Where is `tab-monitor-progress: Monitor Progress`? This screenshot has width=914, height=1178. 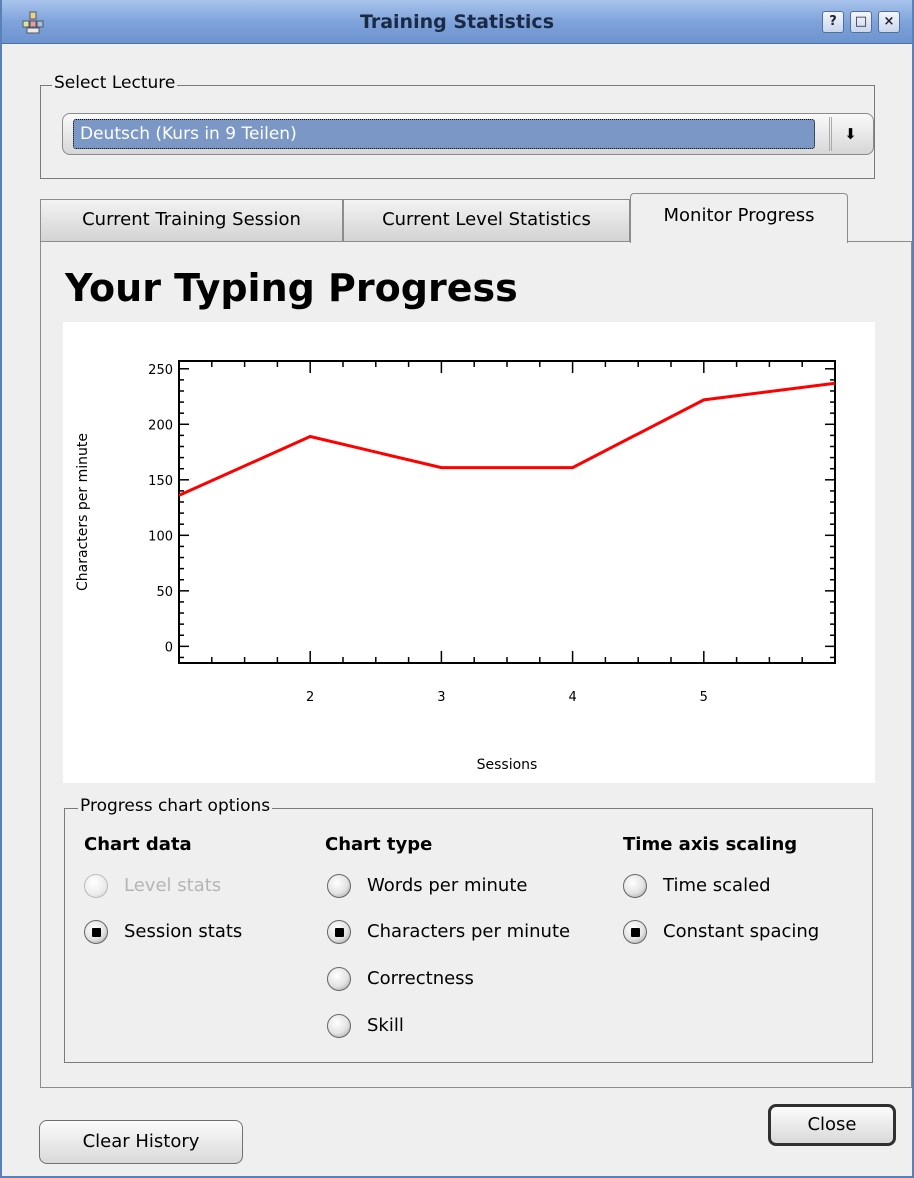
tab-monitor-progress: Monitor Progress is located at coordinates (739, 218).